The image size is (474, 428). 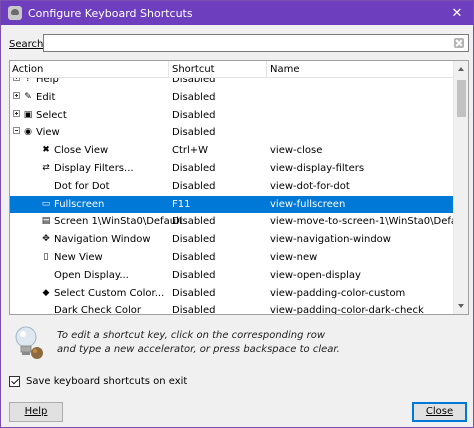 I want to click on action-cell: Edit, so click(x=46, y=97).